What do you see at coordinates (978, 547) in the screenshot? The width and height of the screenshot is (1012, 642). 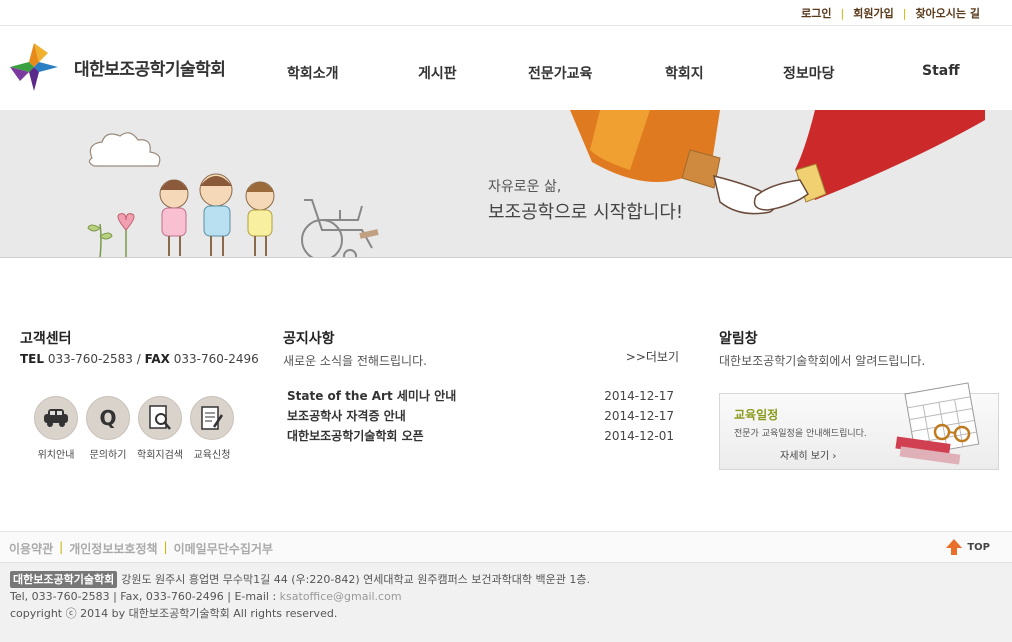 I see `top-label: TOP` at bounding box center [978, 547].